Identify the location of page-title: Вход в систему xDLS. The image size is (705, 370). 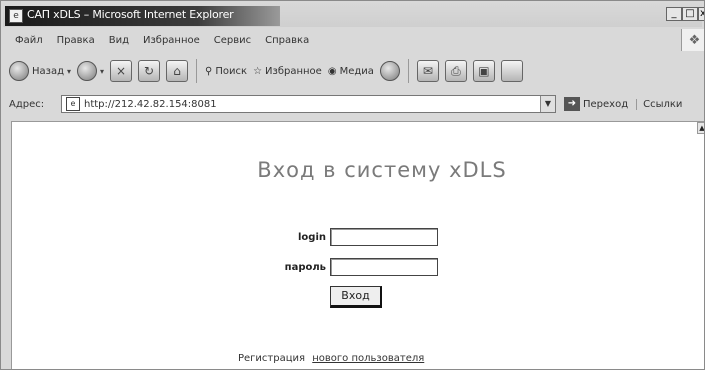
(382, 170).